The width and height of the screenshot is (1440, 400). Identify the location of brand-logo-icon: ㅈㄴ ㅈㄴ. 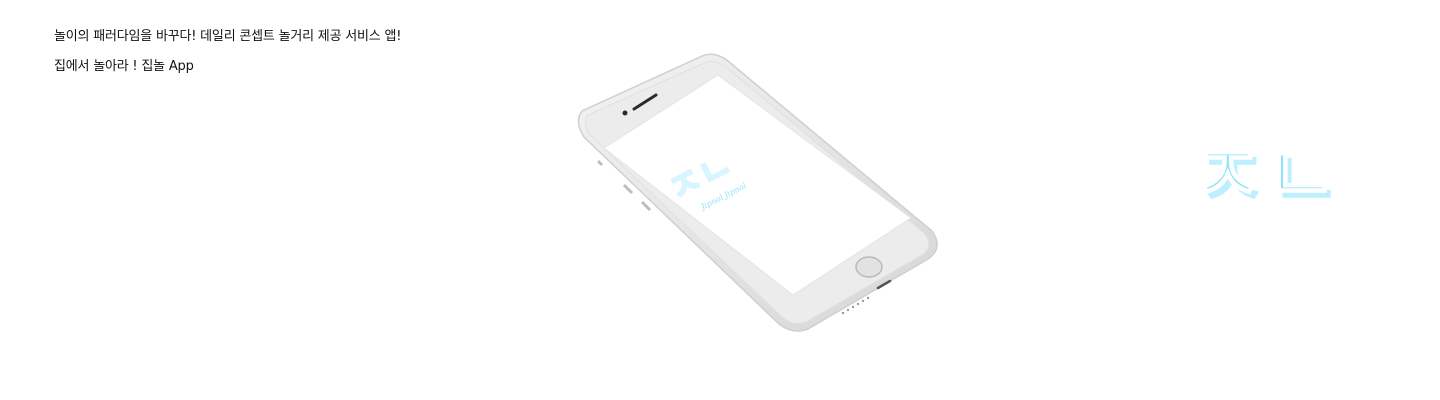
(1265, 181).